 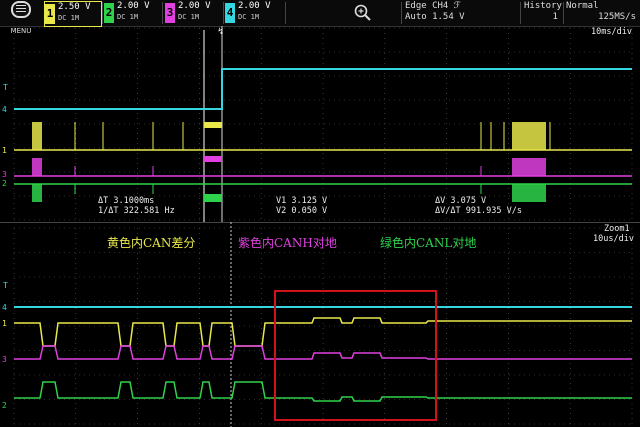 I want to click on acq-mode: Normal, so click(x=582, y=6).